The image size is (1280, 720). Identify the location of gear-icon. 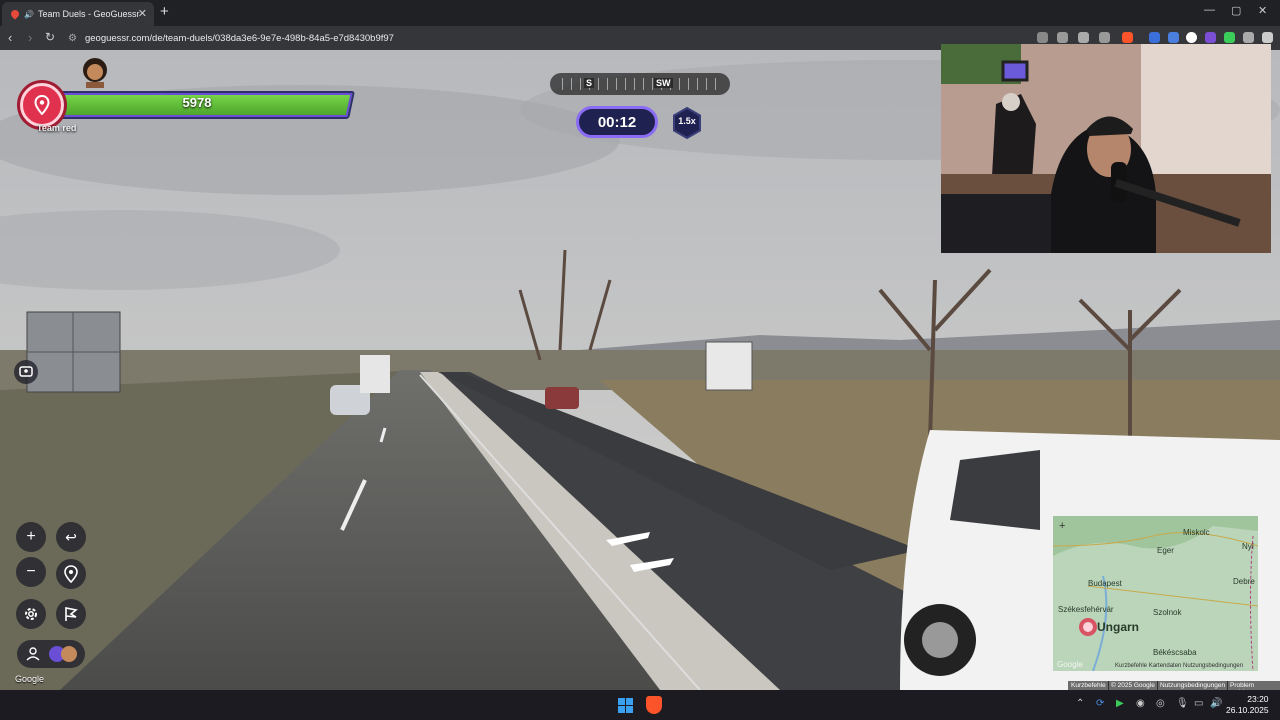
(31, 614).